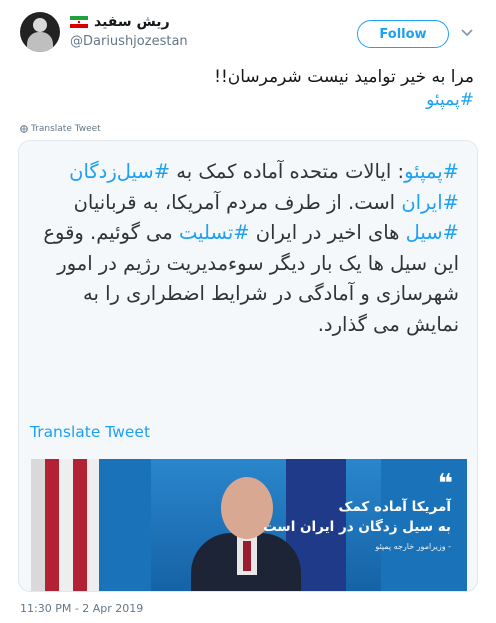 This screenshot has height=623, width=496. I want to click on follow-button: Follow, so click(403, 34).